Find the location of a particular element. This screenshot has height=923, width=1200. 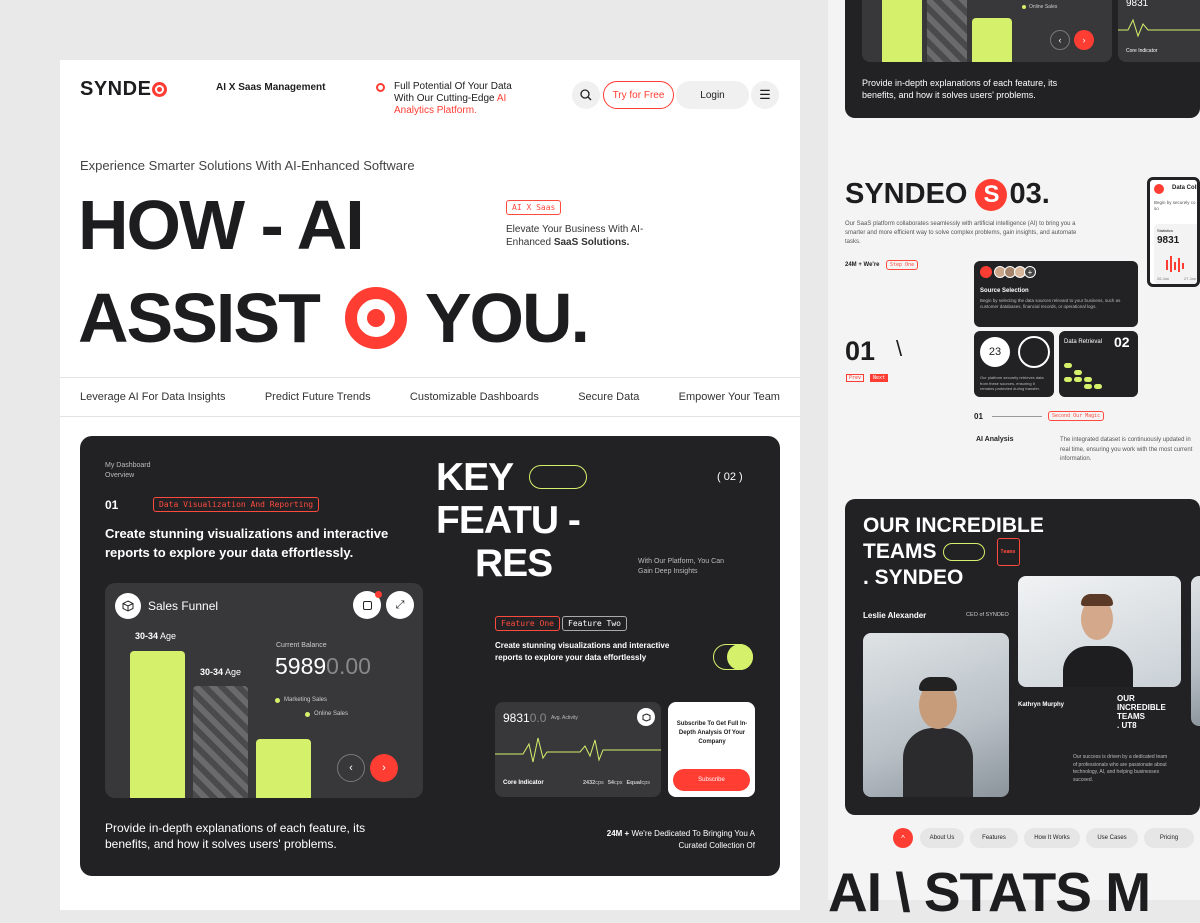

nav-item-leverage: Leverage AI For Data Insights is located at coordinates (153, 397).